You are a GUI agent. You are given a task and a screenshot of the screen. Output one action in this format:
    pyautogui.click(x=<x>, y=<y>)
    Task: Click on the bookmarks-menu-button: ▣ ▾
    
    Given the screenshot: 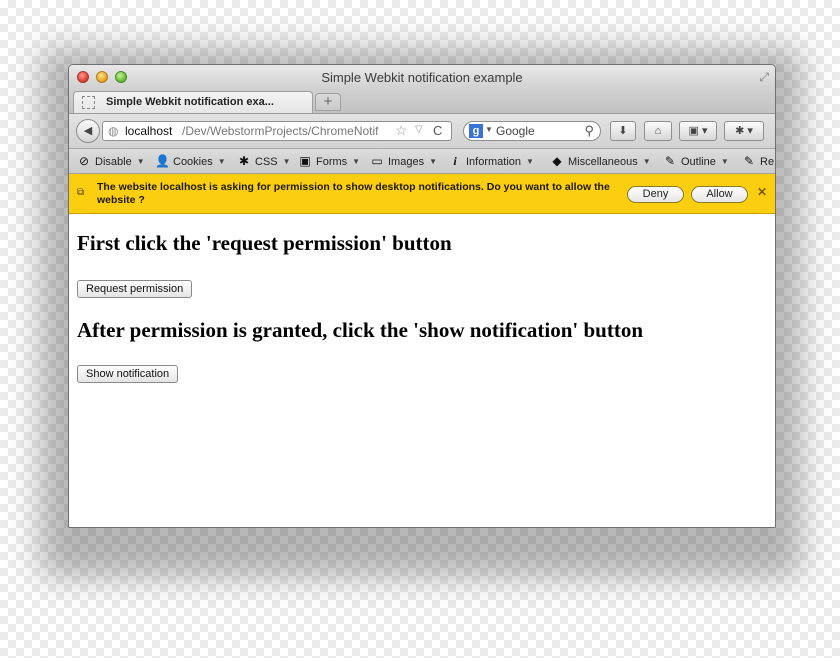 What is the action you would take?
    pyautogui.click(x=698, y=131)
    